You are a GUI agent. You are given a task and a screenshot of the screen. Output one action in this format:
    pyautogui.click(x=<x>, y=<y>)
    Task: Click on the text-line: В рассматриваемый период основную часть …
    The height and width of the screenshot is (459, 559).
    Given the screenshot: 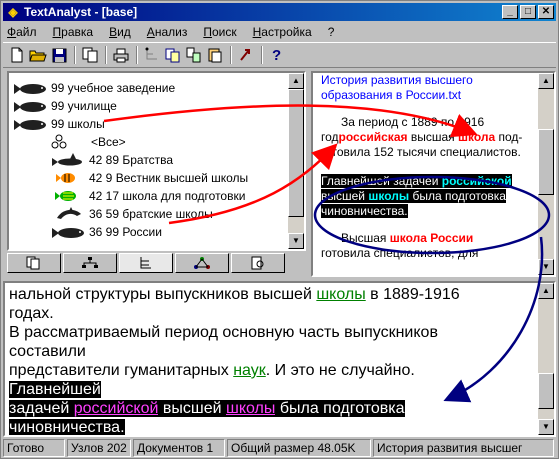 What is the action you would take?
    pyautogui.click(x=223, y=332)
    